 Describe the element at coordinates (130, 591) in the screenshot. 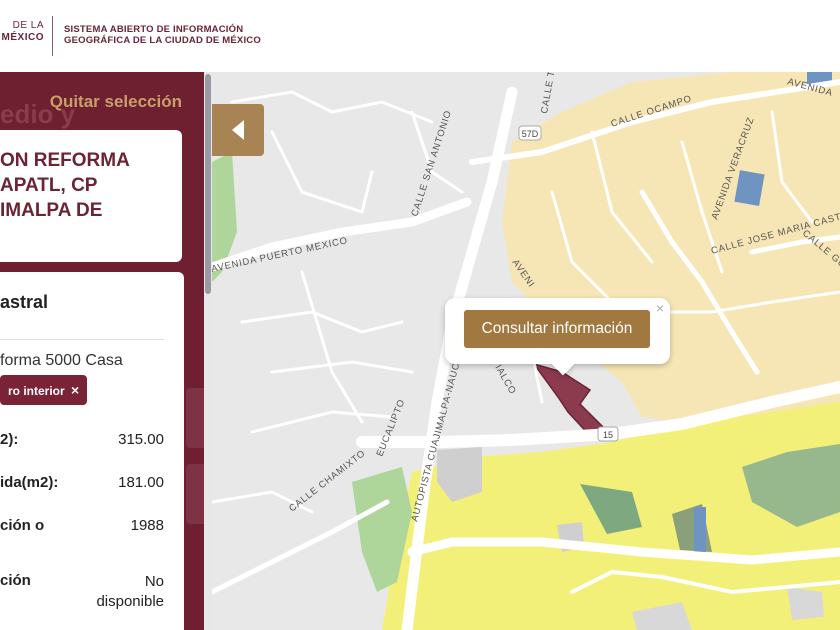

I see `info-row-value: No disponible` at that location.